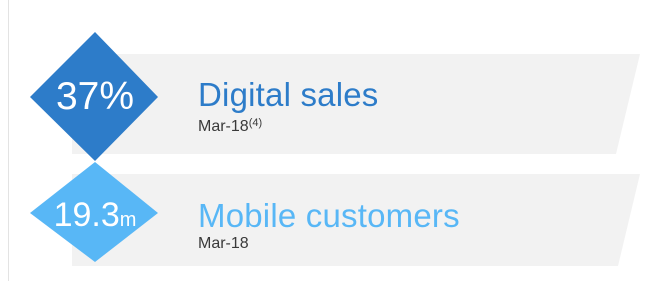 This screenshot has height=281, width=662. Describe the element at coordinates (95, 96) in the screenshot. I see `digital-sales-value: 37%` at that location.